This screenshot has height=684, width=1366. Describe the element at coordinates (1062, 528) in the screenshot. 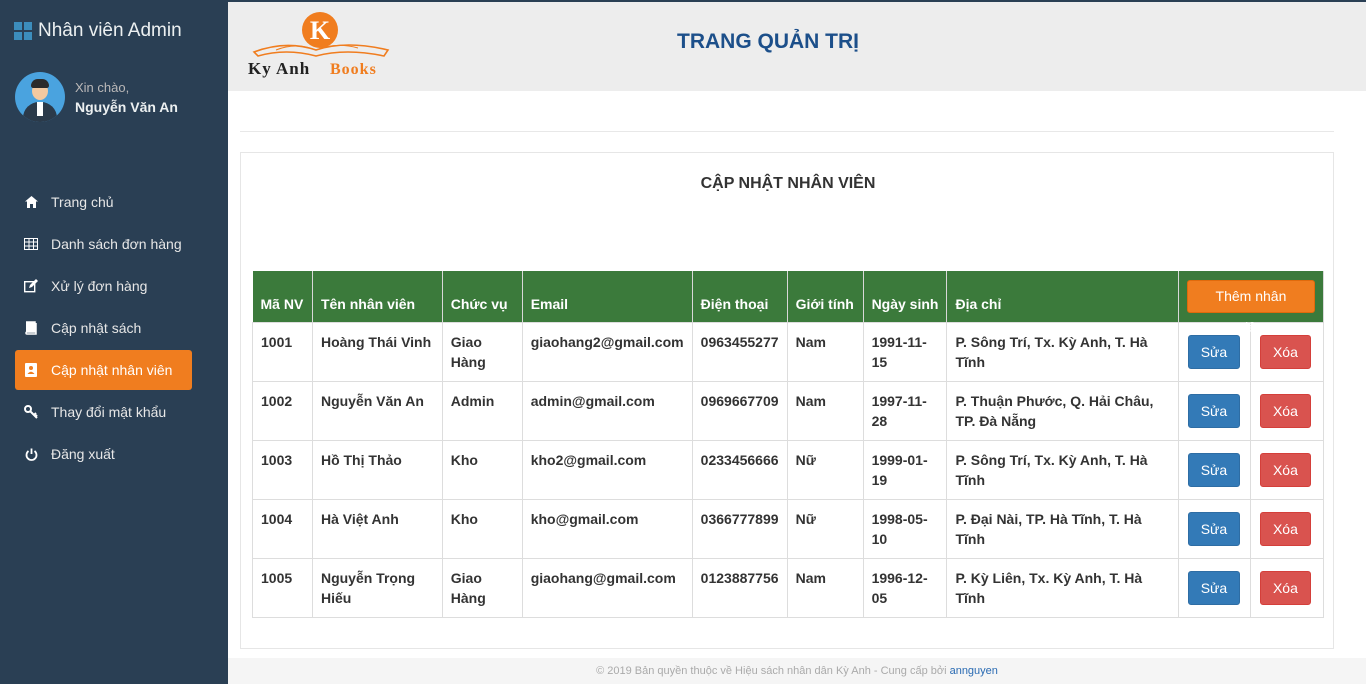

I see `table-cell: P. Đại Nài, TP. Hà Tĩnh, T. Hà Tĩnh` at that location.